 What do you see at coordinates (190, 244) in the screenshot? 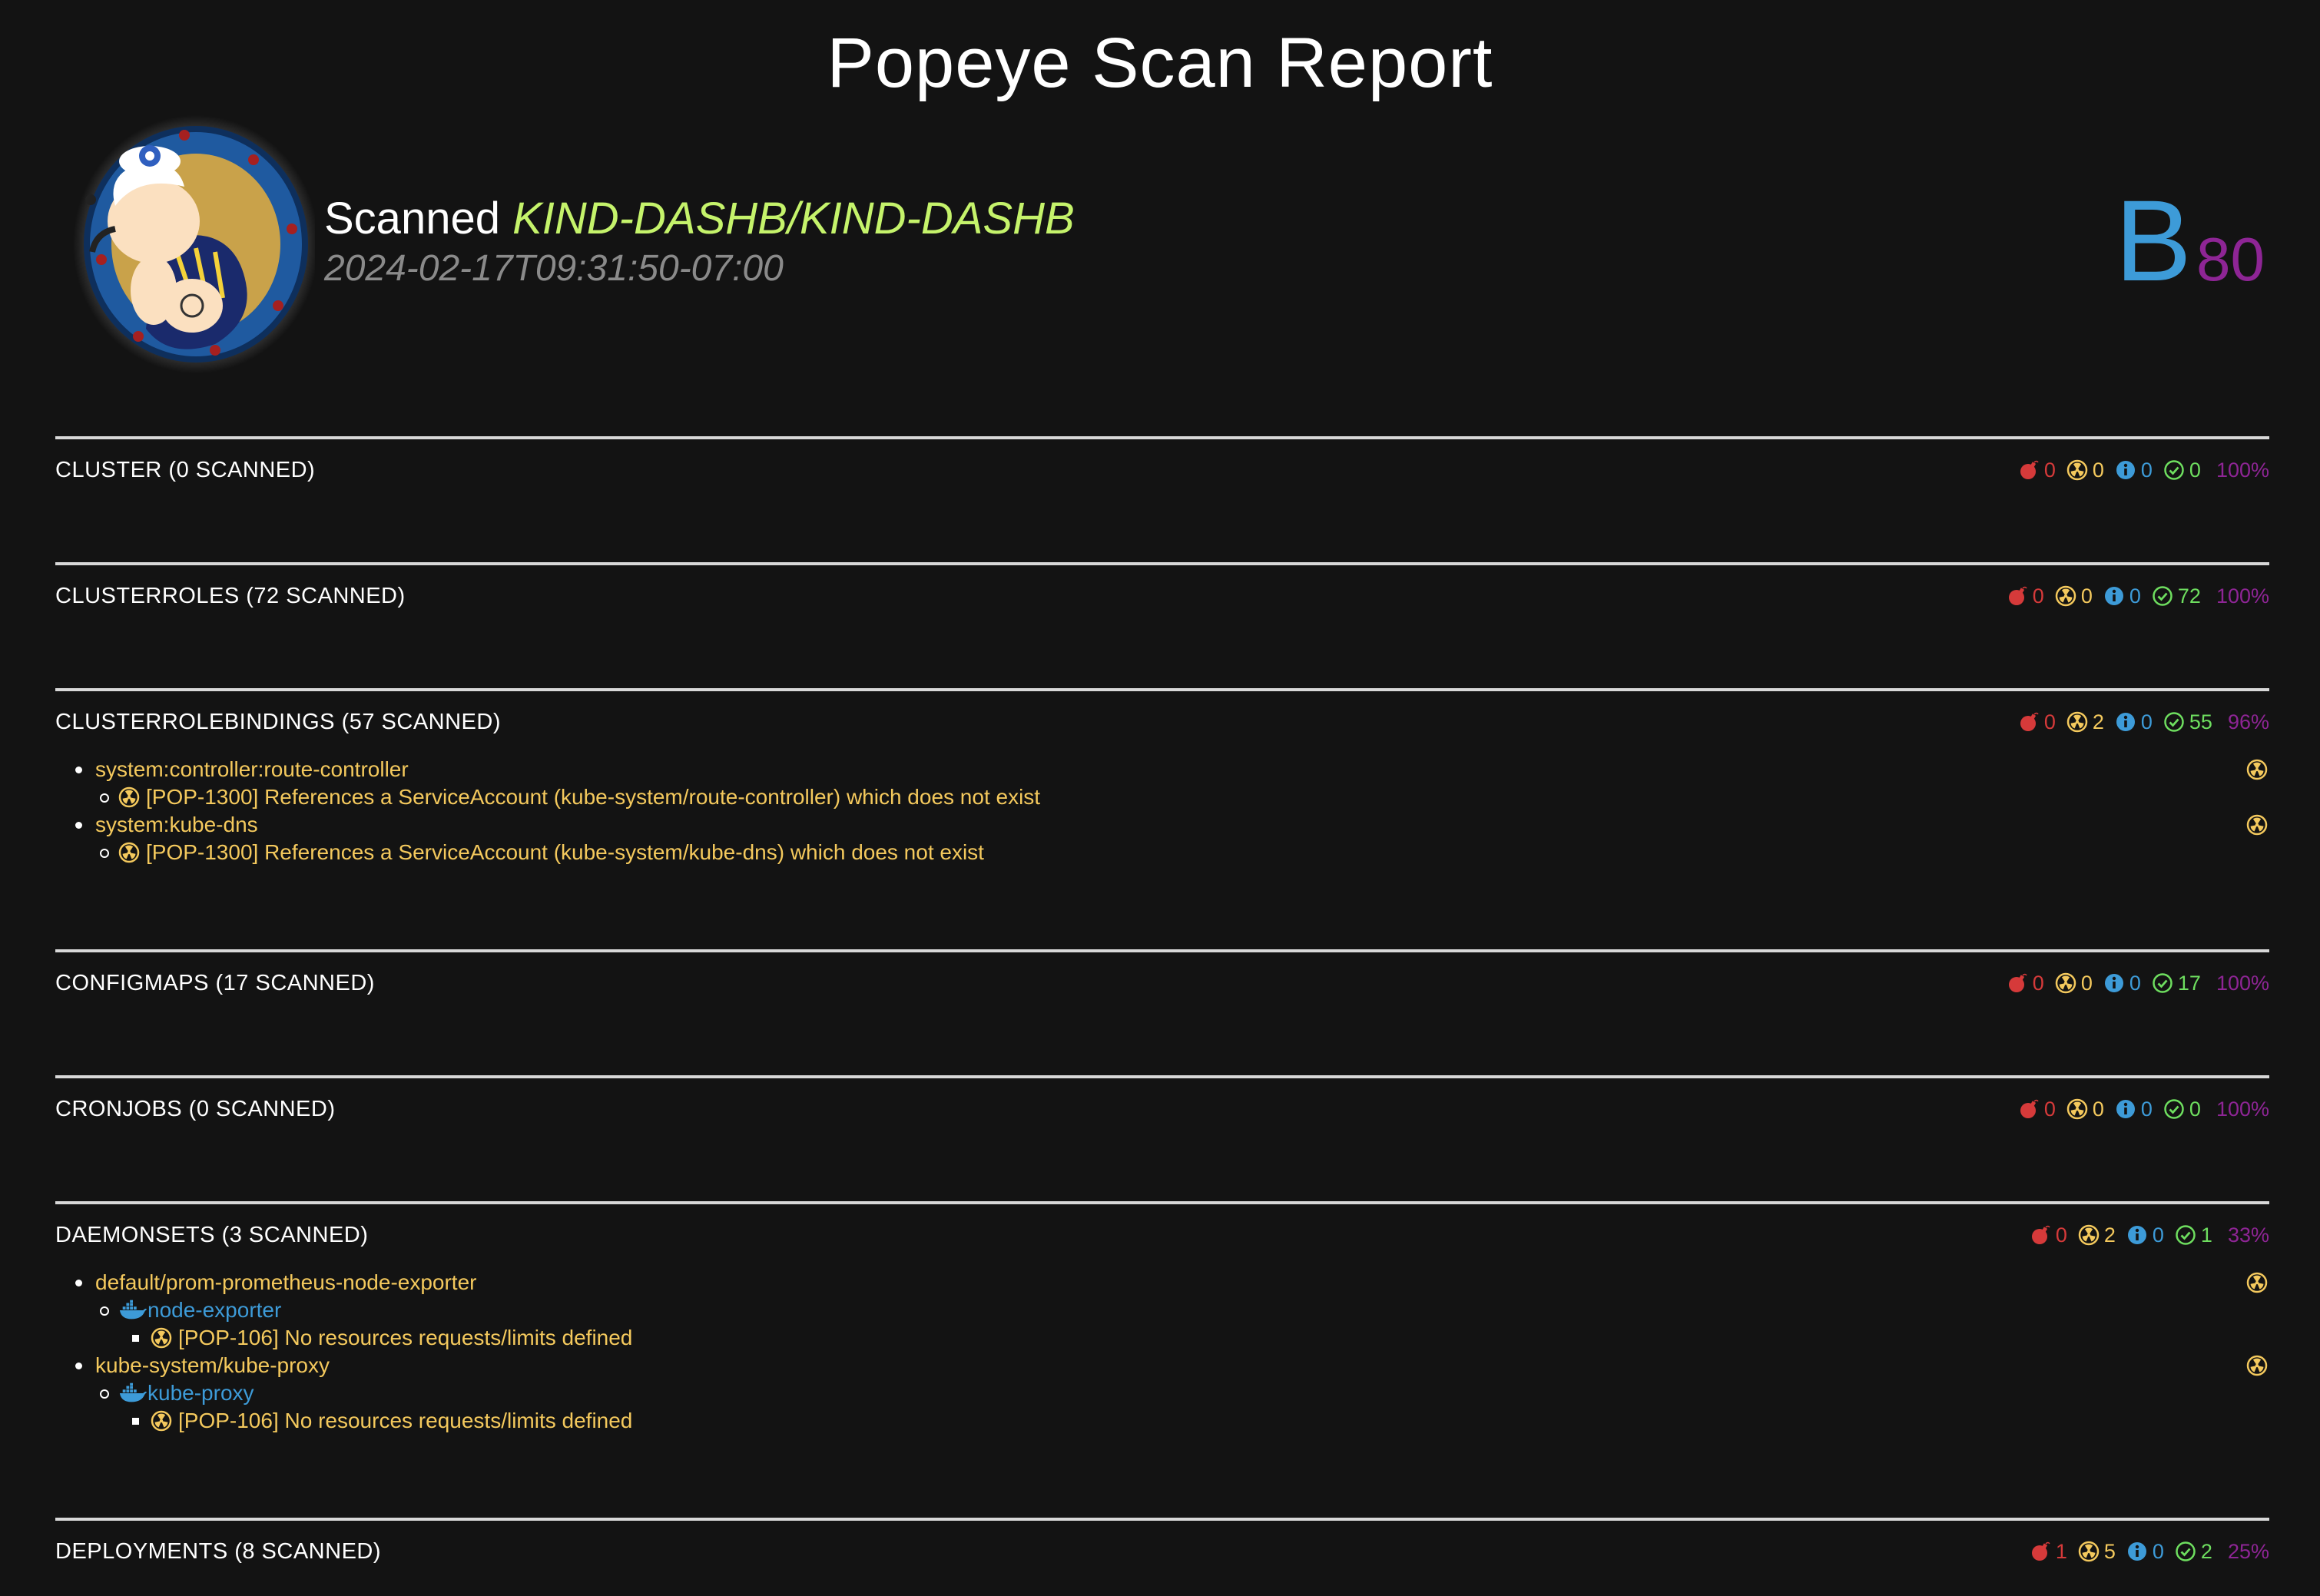
I see `popeye-logo` at bounding box center [190, 244].